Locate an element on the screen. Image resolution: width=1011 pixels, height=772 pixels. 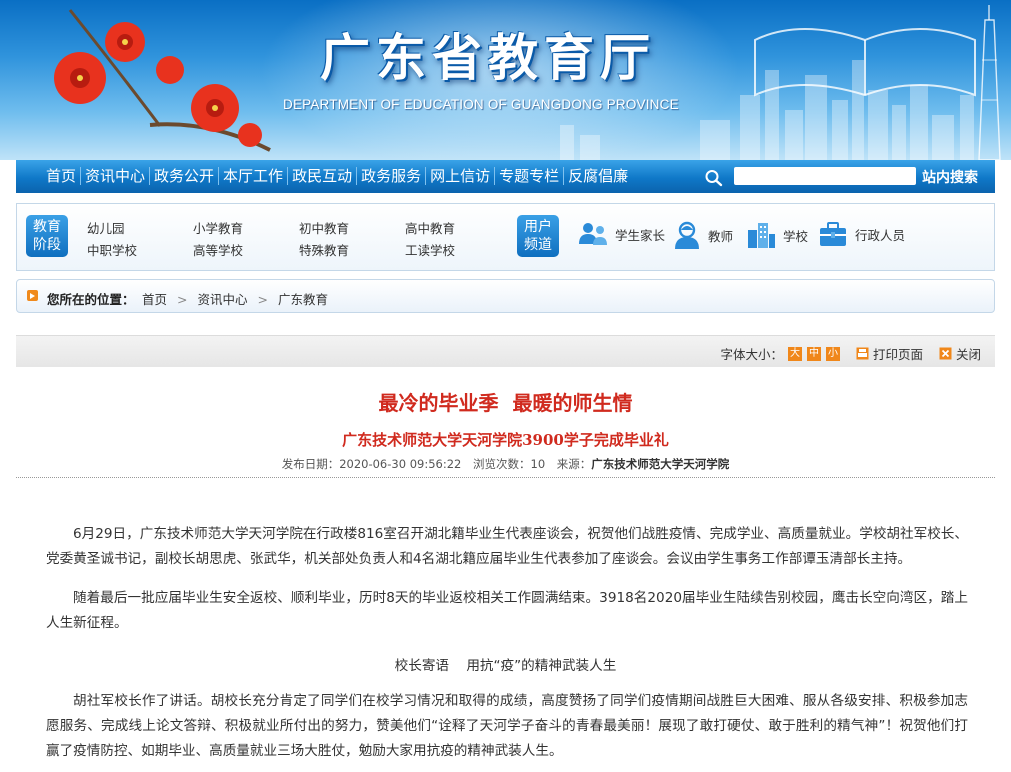
user-link-admin: 行政人员 is located at coordinates (861, 234).